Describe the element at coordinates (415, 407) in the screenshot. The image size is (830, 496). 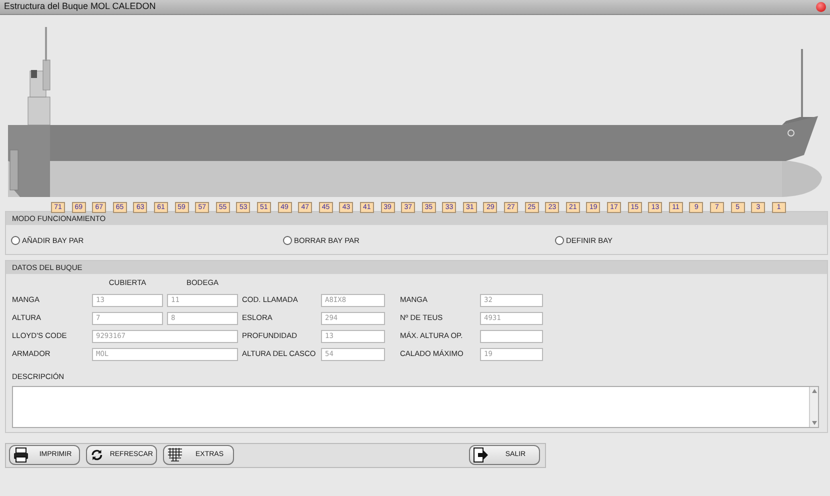
I see `text-area` at that location.